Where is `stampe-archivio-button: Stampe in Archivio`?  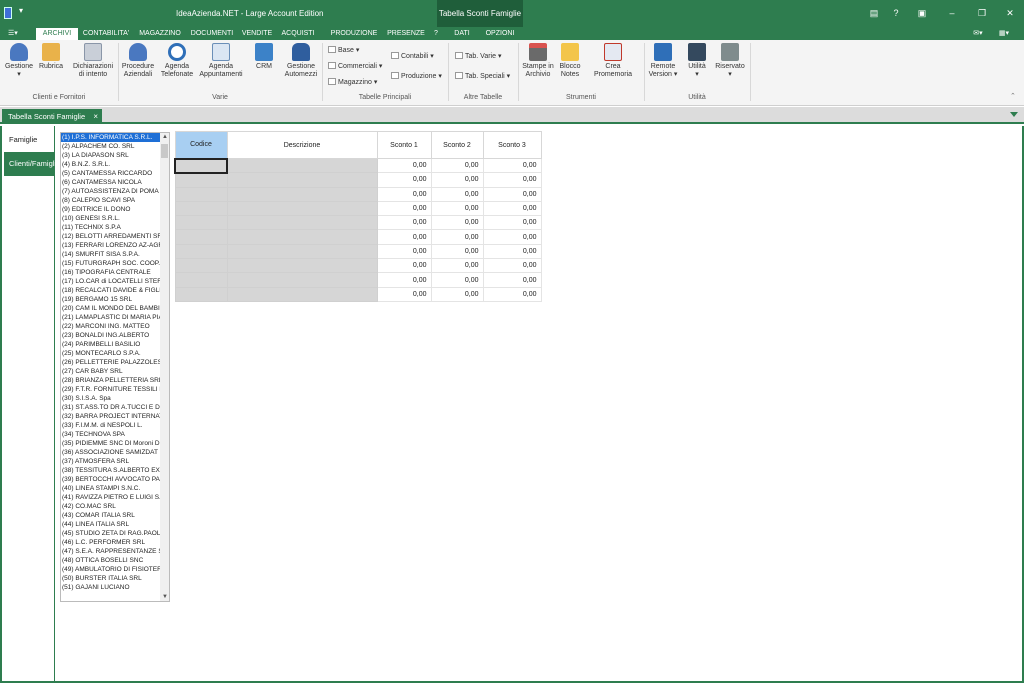
stampe-archivio-button: Stampe in Archivio is located at coordinates (538, 61).